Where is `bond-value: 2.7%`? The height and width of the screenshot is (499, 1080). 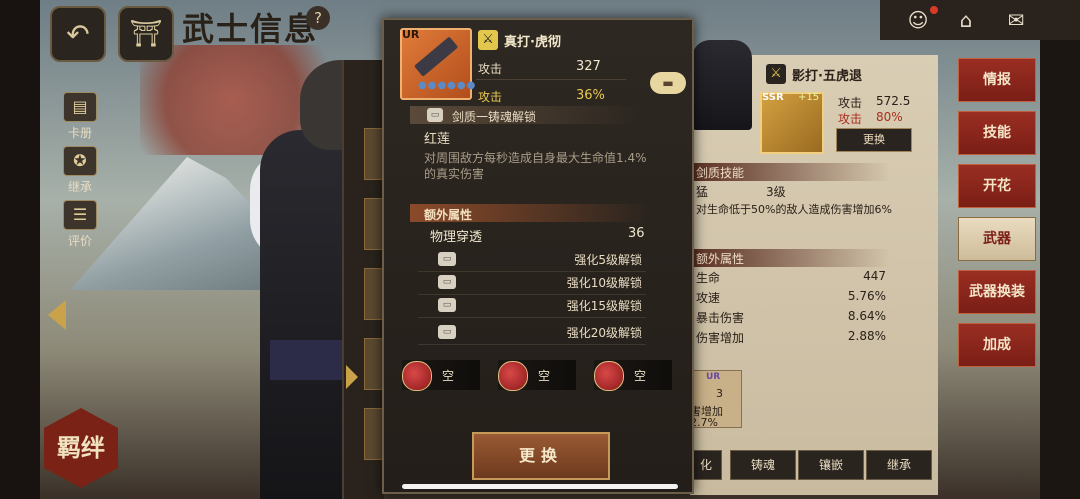 bond-value: 2.7% is located at coordinates (704, 422).